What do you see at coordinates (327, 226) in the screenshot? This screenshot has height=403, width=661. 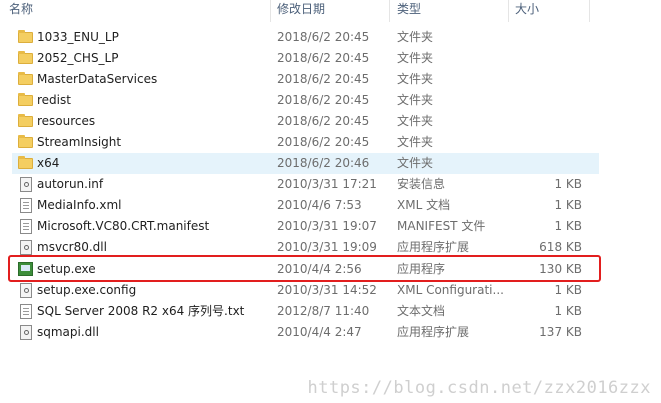 I see `file-date: 2010/3/31 19:07` at bounding box center [327, 226].